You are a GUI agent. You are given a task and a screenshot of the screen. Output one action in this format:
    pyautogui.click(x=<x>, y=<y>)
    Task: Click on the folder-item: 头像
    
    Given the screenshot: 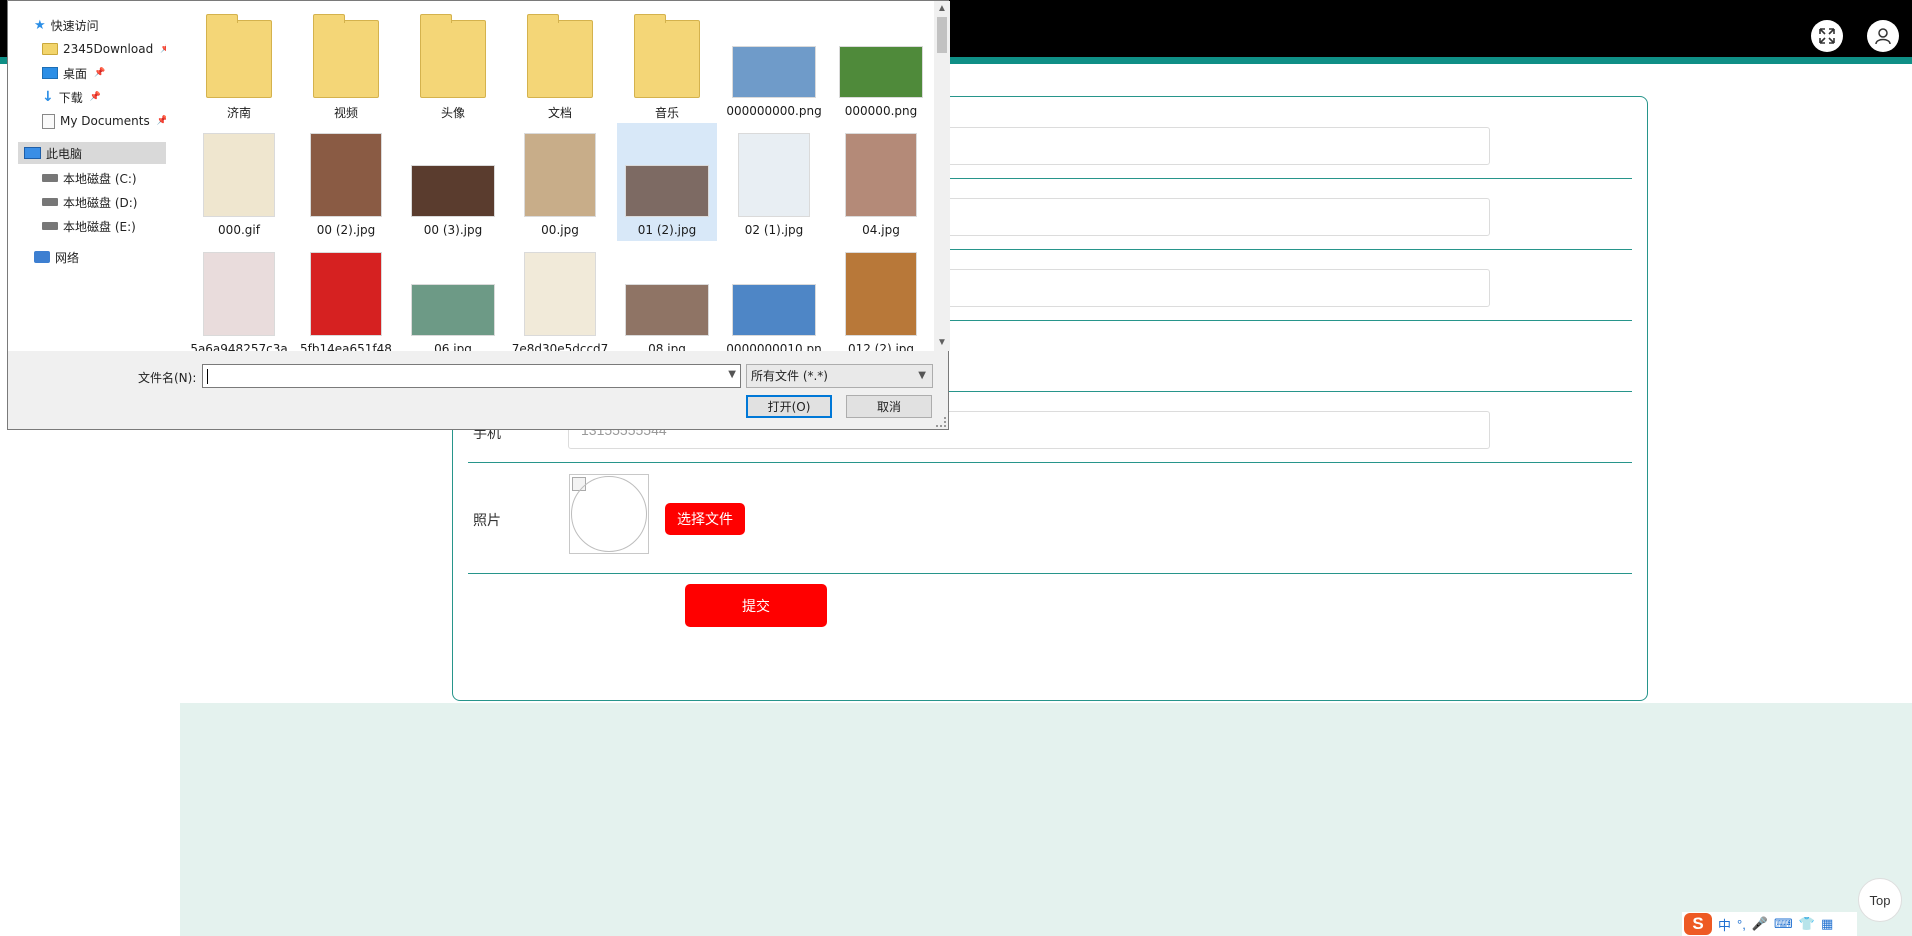 What is the action you would take?
    pyautogui.click(x=453, y=63)
    